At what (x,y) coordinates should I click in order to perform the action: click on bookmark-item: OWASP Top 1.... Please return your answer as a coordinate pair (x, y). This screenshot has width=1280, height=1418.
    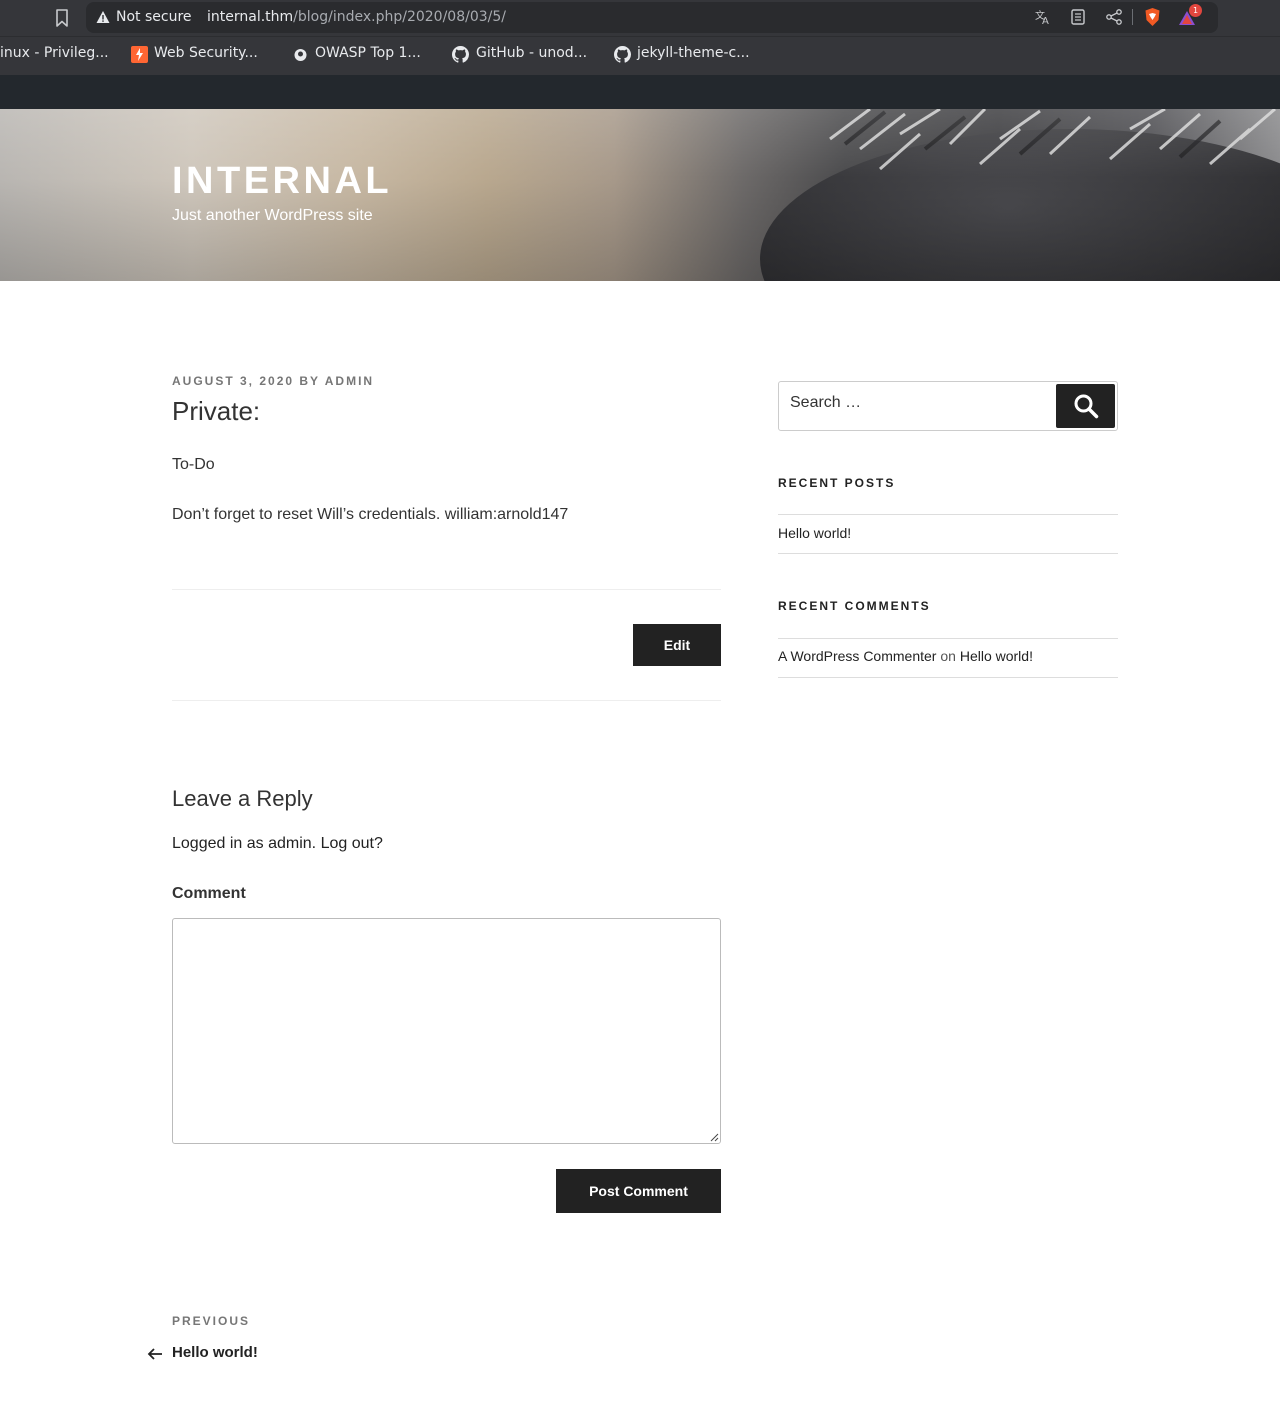
    Looking at the image, I should click on (368, 53).